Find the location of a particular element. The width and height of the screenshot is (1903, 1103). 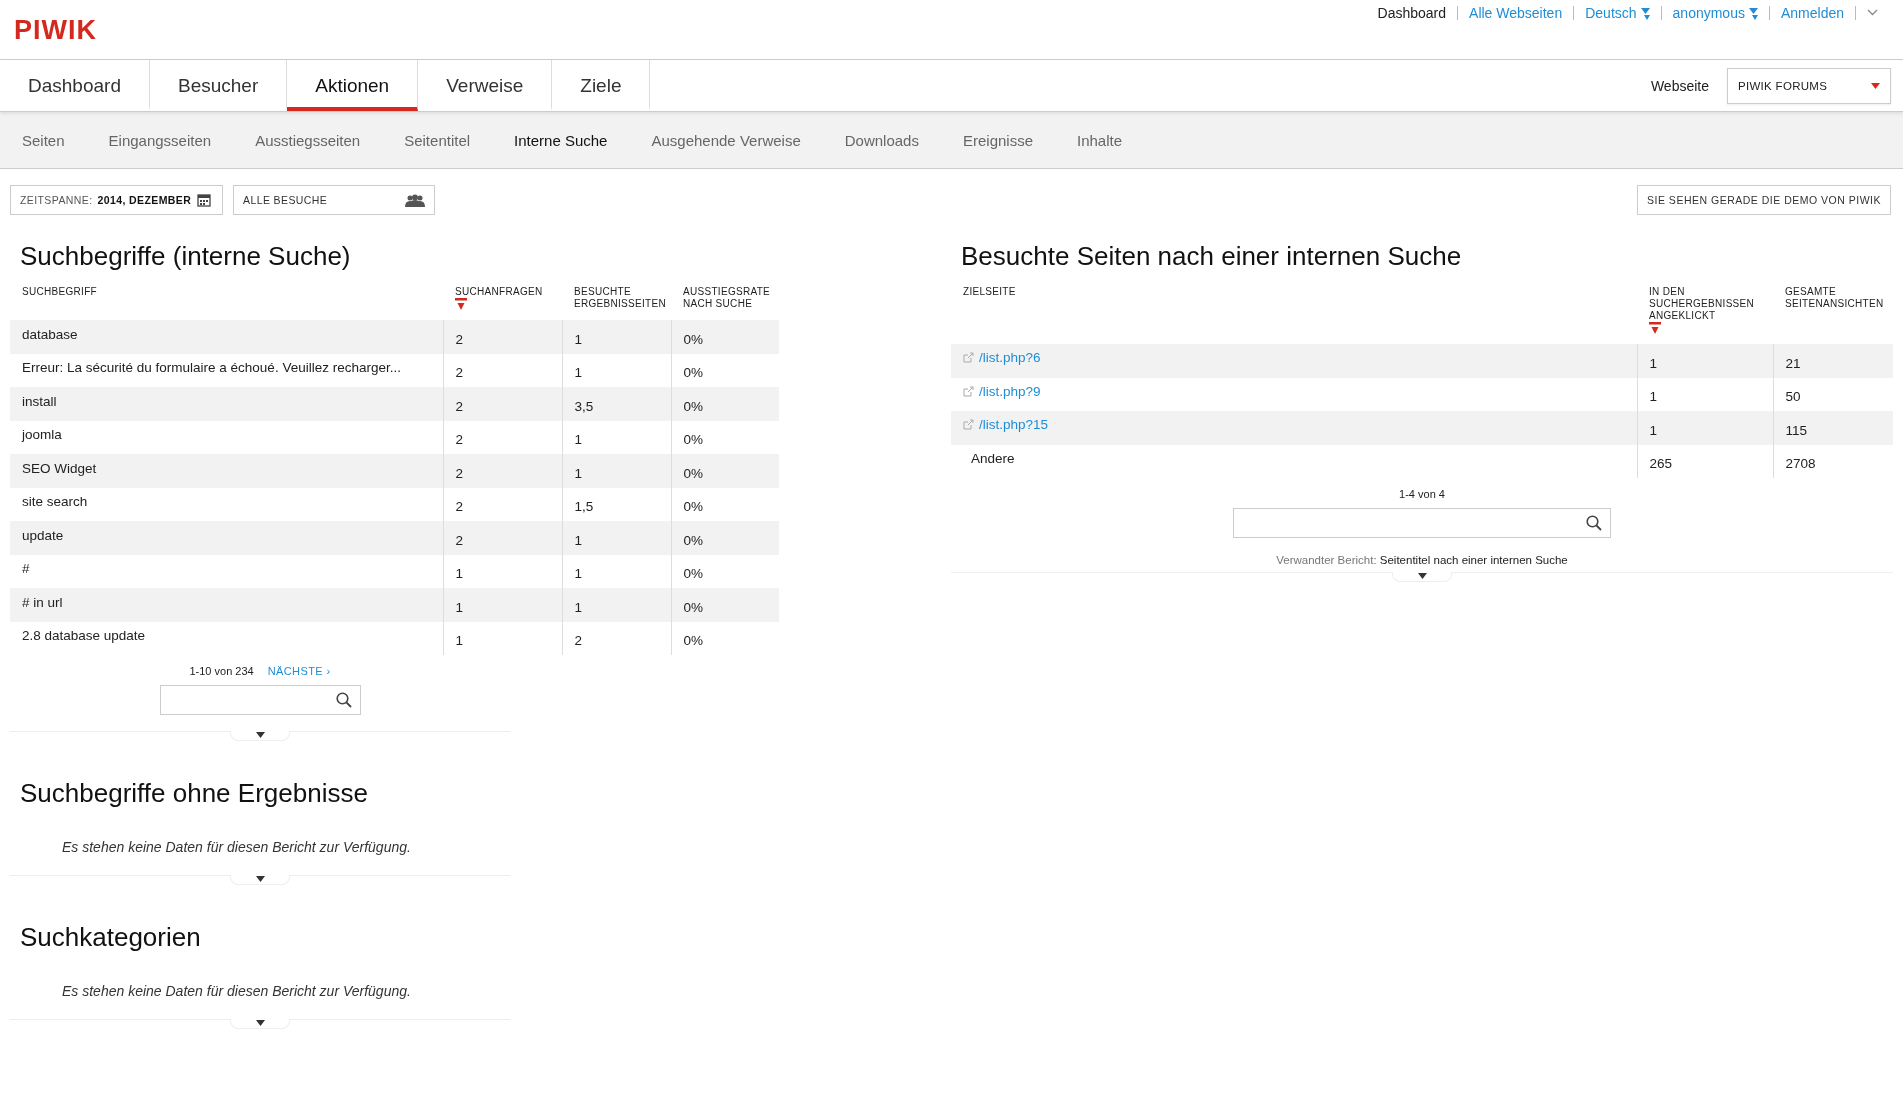

sub-tab: Eingangsseiten is located at coordinates (160, 140).